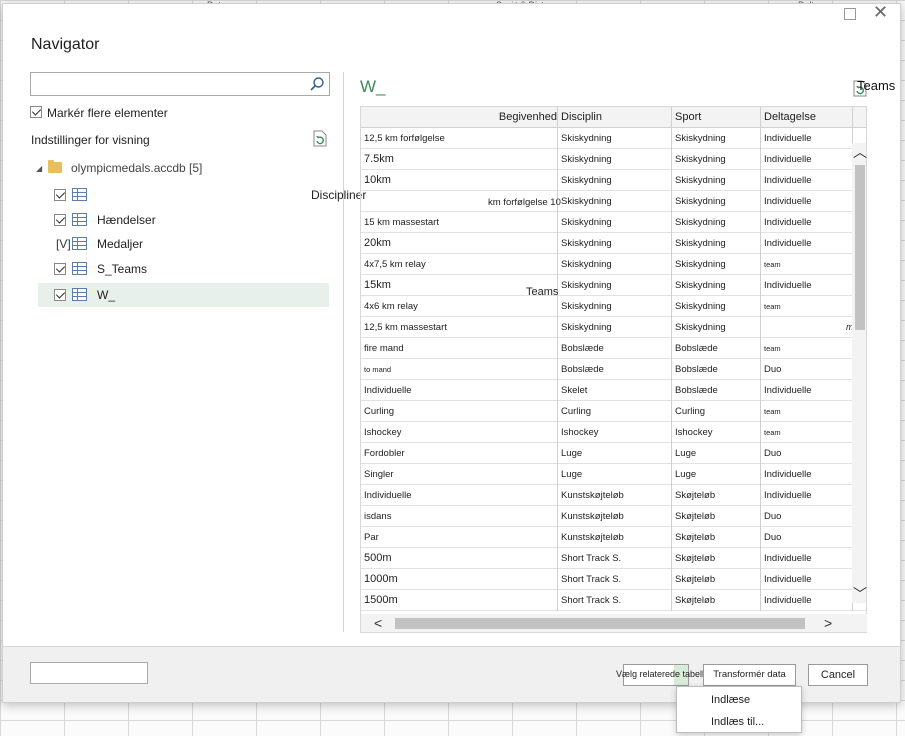 This screenshot has width=905, height=736. What do you see at coordinates (63, 244) in the screenshot?
I see `tree-item-mark: [V]` at bounding box center [63, 244].